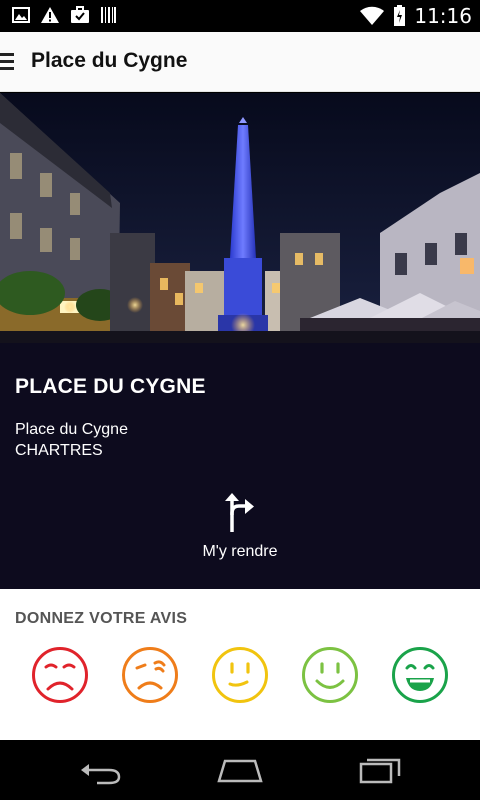 Image resolution: width=480 pixels, height=800 pixels. Describe the element at coordinates (109, 60) in the screenshot. I see `page-title: Place du Cygne` at that location.